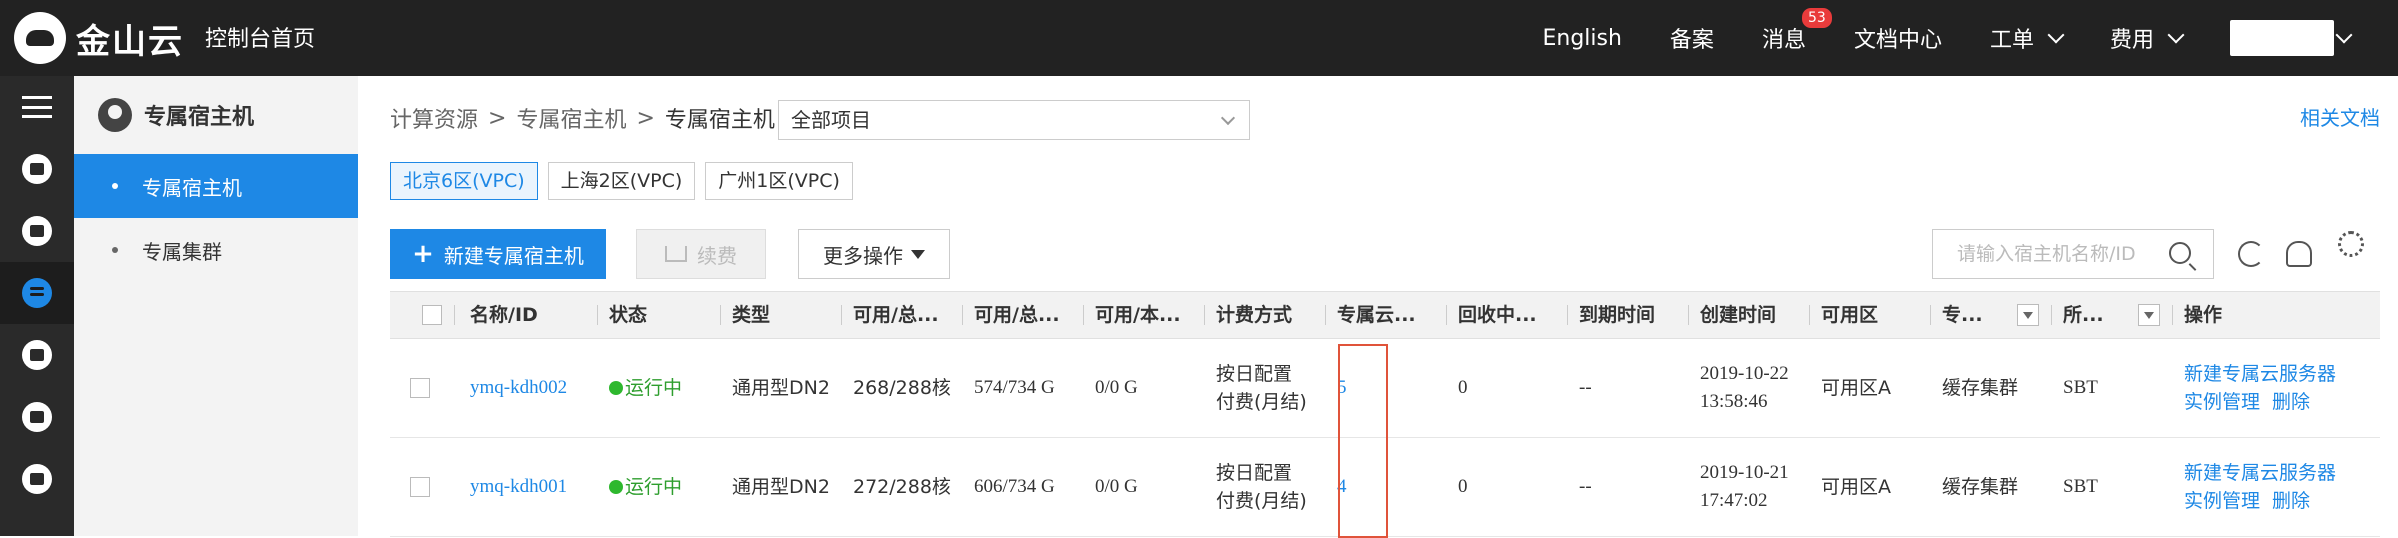 The image size is (2398, 538). What do you see at coordinates (902, 388) in the screenshot?
I see `cpu-cell: 268/288核` at bounding box center [902, 388].